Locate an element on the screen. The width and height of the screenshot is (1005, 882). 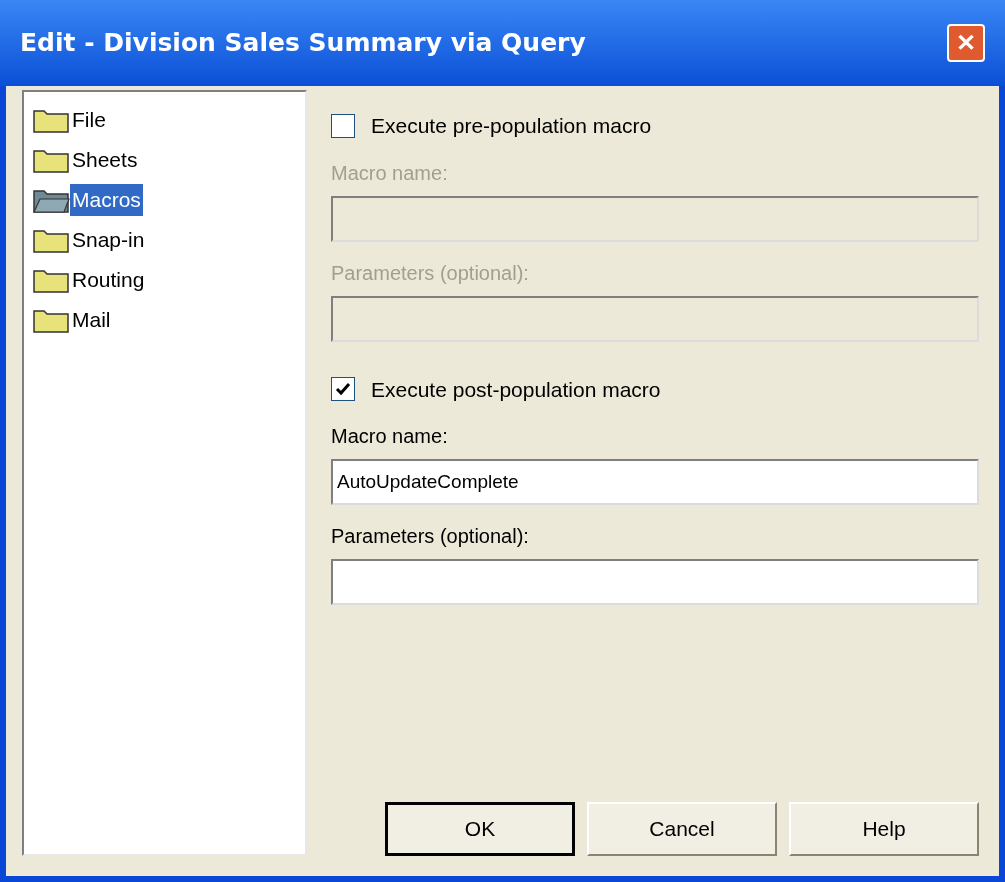
dialog-button: OK is located at coordinates (480, 829).